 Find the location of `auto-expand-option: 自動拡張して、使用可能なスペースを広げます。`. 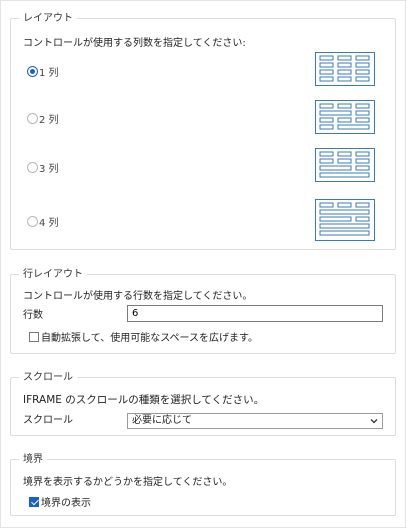

auto-expand-option: 自動拡張して、使用可能なスペースを広げます。 is located at coordinates (143, 336).